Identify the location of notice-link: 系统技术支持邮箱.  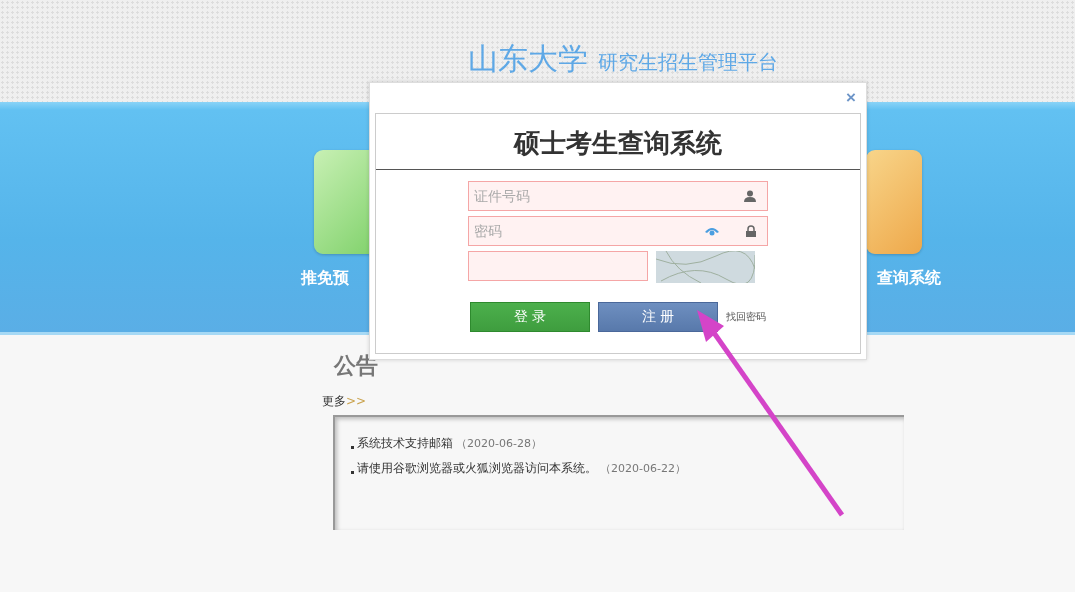
(405, 443).